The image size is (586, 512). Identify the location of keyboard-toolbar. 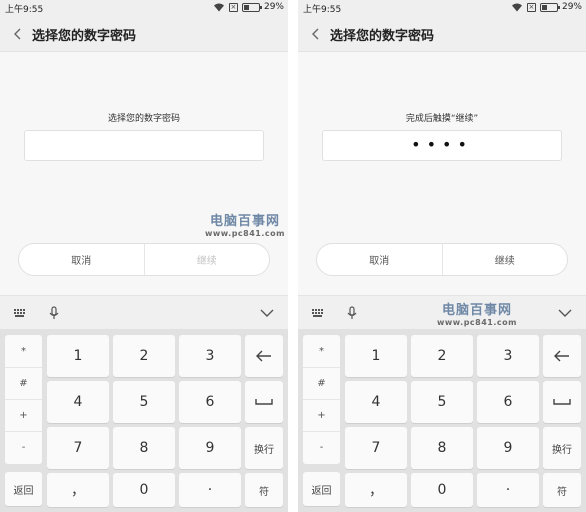
(144, 312).